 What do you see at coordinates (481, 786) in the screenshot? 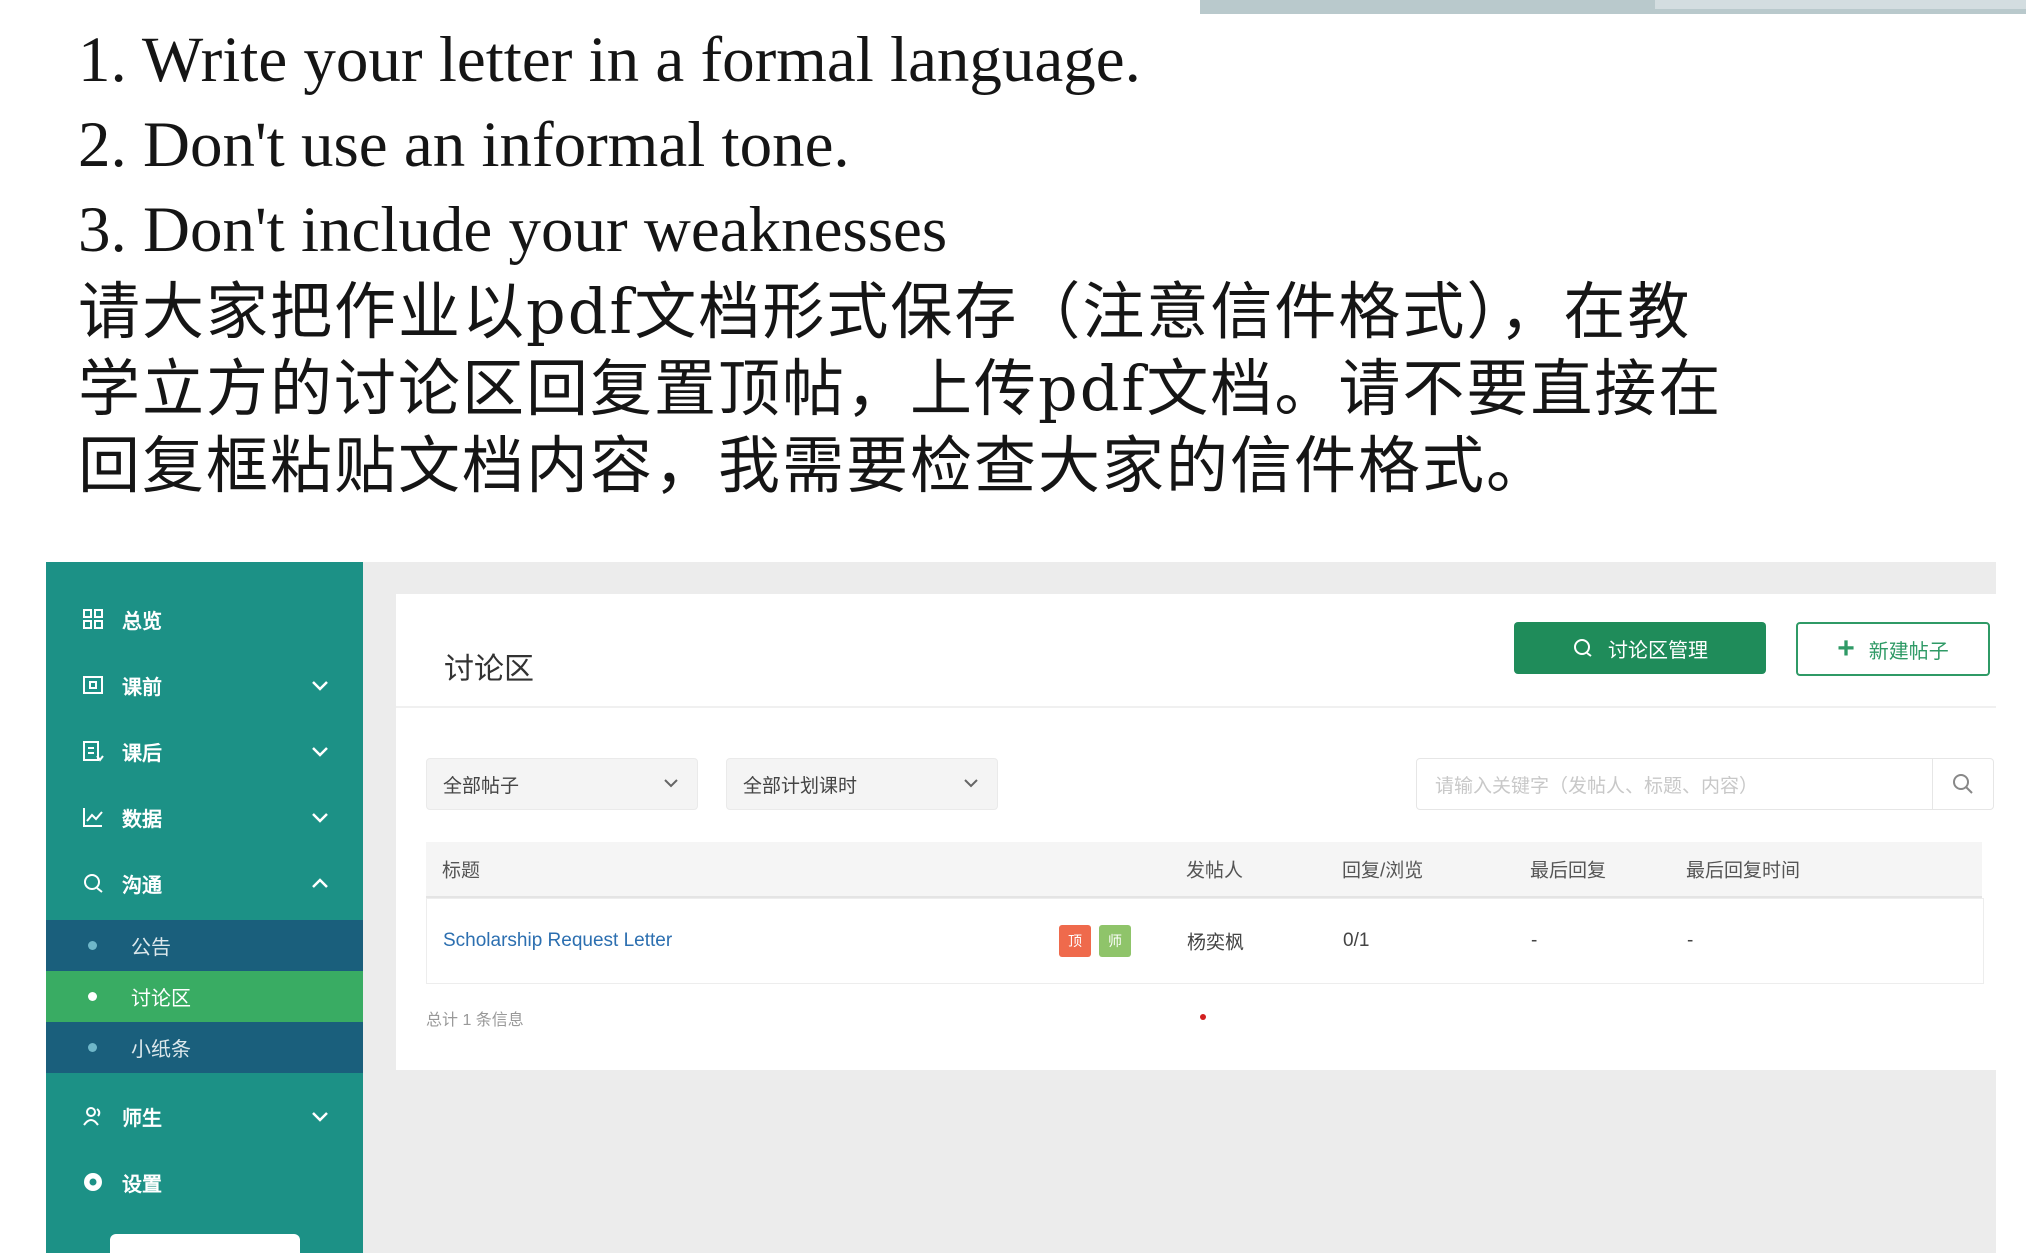
I see `posts-filter-value: 全部帖子` at bounding box center [481, 786].